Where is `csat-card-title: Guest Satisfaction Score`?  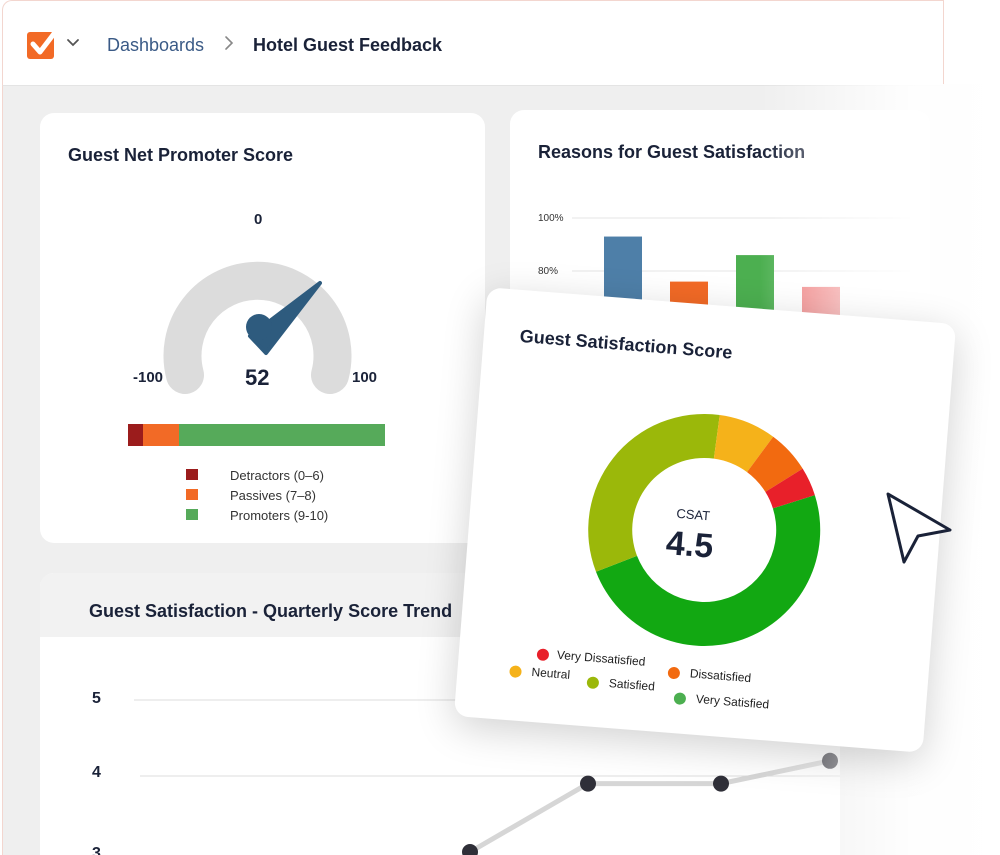
csat-card-title: Guest Satisfaction Score is located at coordinates (626, 344).